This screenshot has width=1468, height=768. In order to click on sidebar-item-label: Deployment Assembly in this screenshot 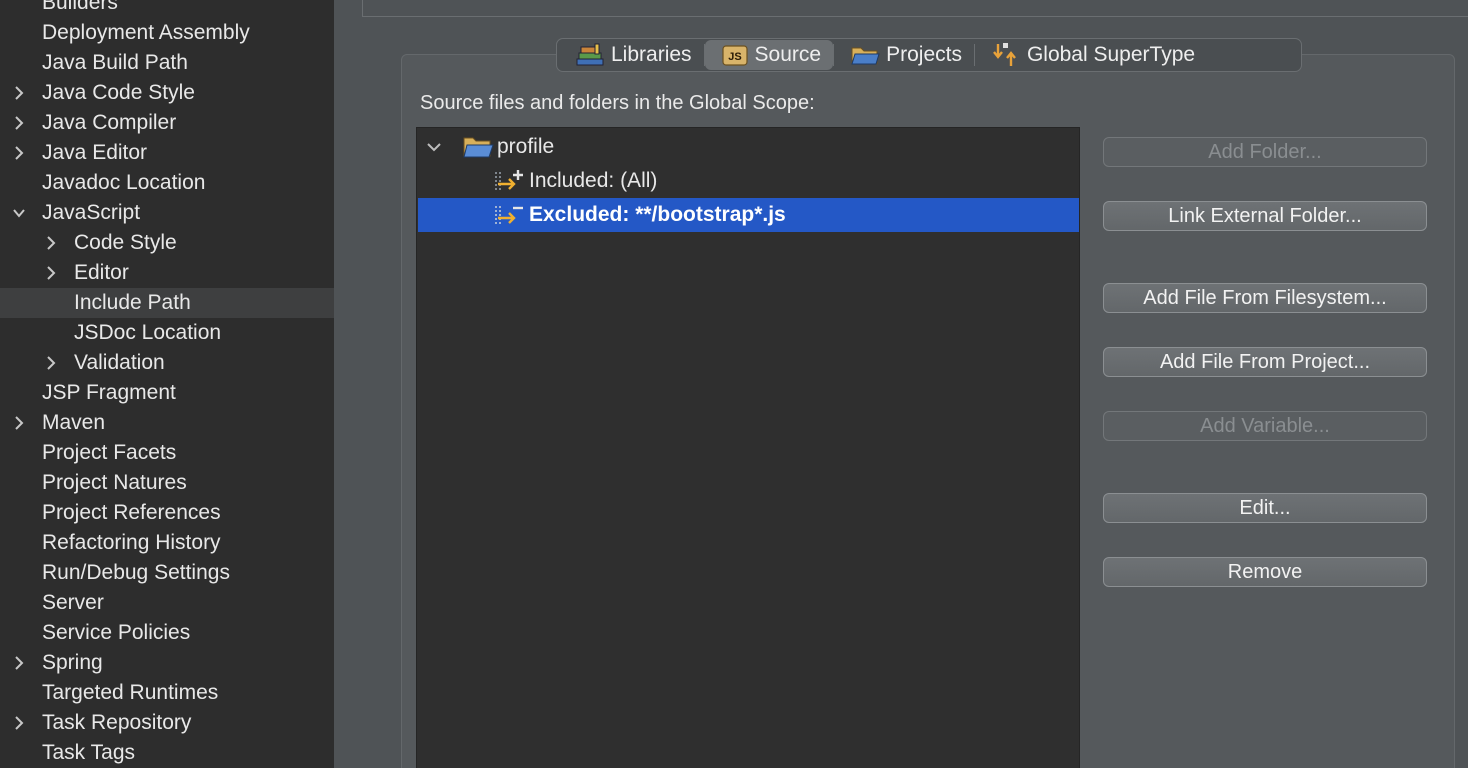, I will do `click(146, 32)`.